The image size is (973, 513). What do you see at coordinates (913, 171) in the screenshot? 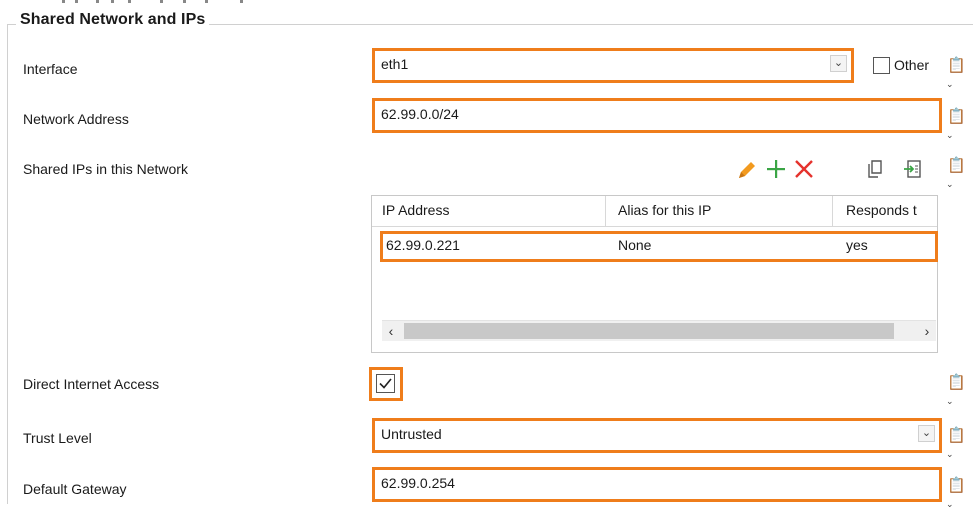
I see `import-icon` at bounding box center [913, 171].